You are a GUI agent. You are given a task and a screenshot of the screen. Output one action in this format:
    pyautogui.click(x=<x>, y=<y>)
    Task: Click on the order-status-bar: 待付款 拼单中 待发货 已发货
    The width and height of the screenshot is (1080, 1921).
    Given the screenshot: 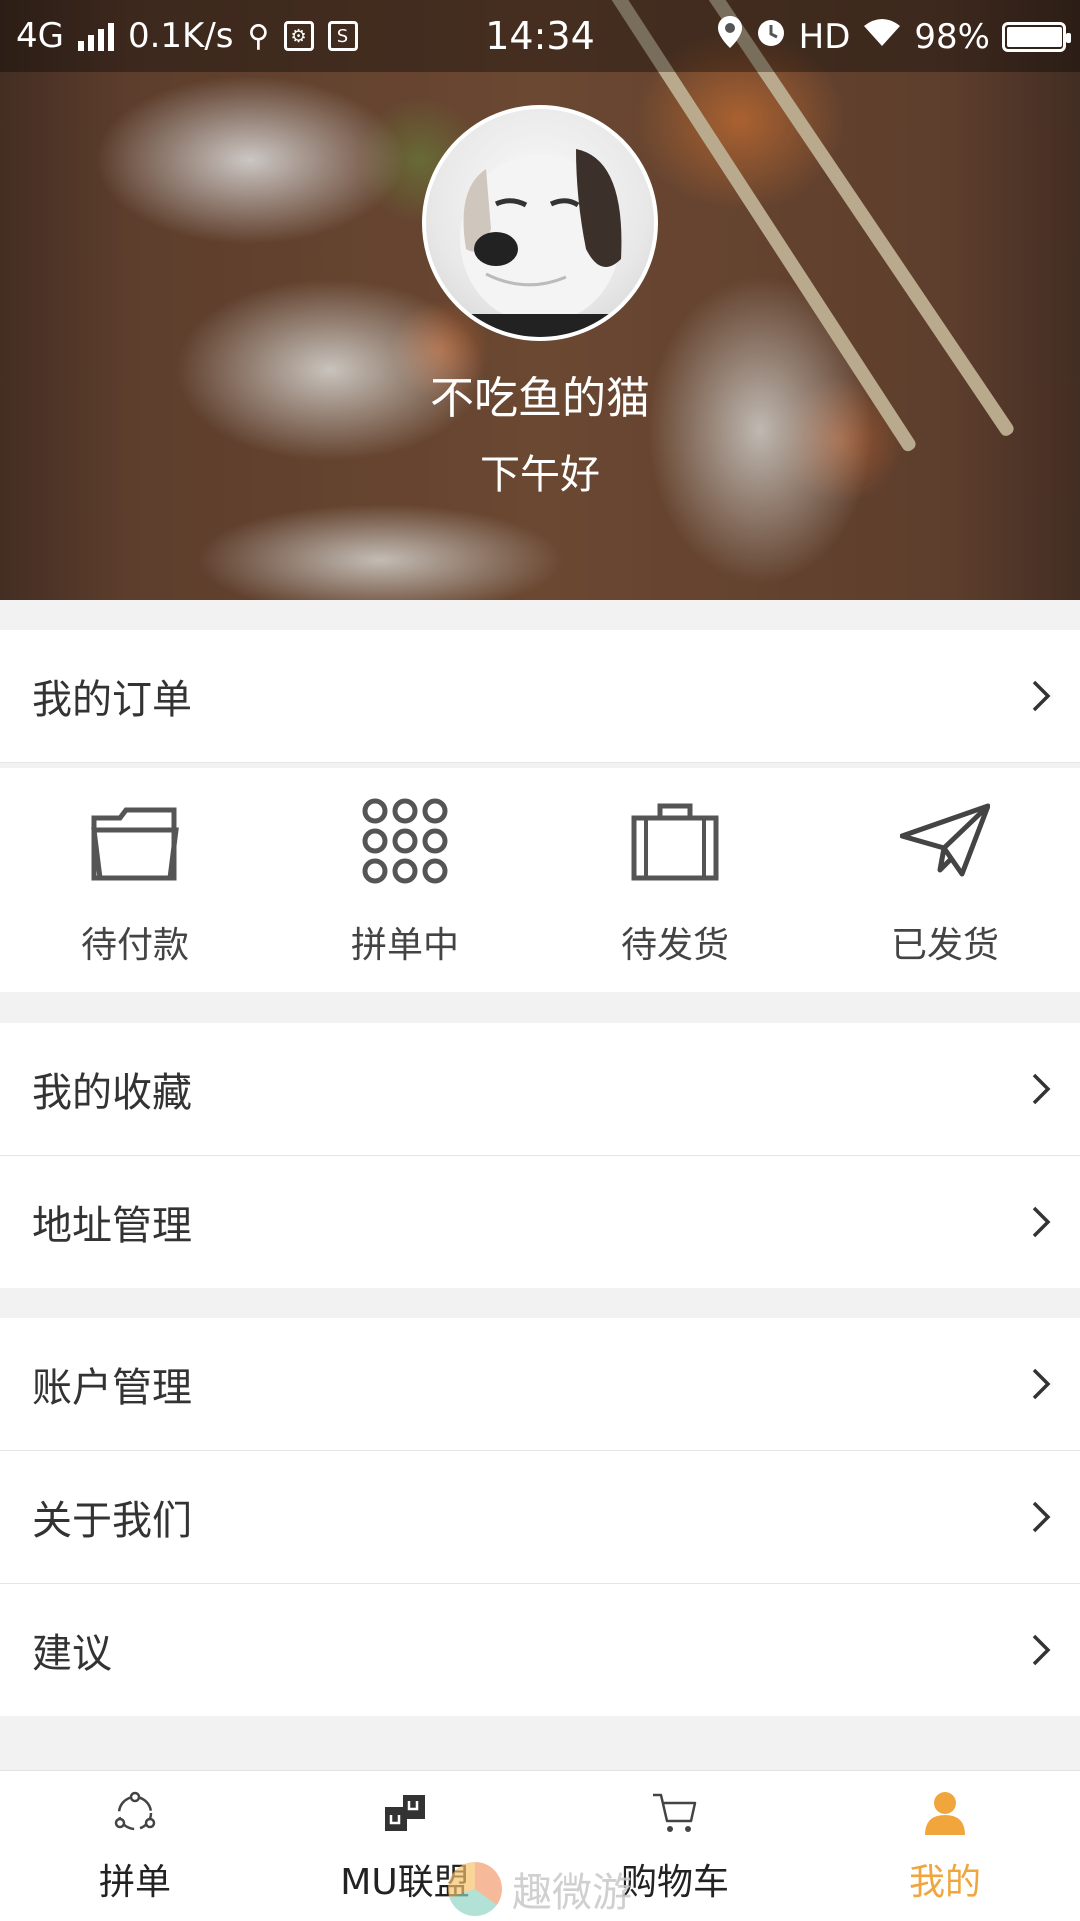 What is the action you would take?
    pyautogui.click(x=540, y=880)
    